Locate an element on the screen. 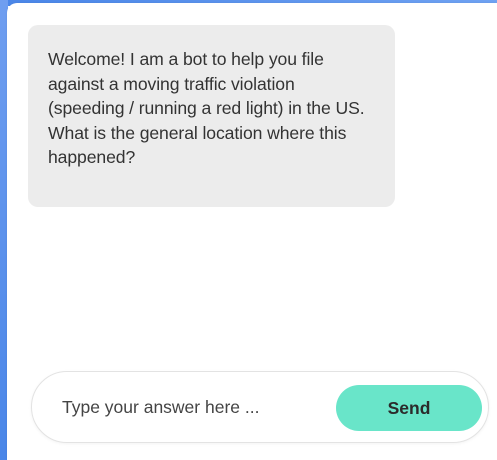 Image resolution: width=497 pixels, height=460 pixels. send-button: Send is located at coordinates (409, 408).